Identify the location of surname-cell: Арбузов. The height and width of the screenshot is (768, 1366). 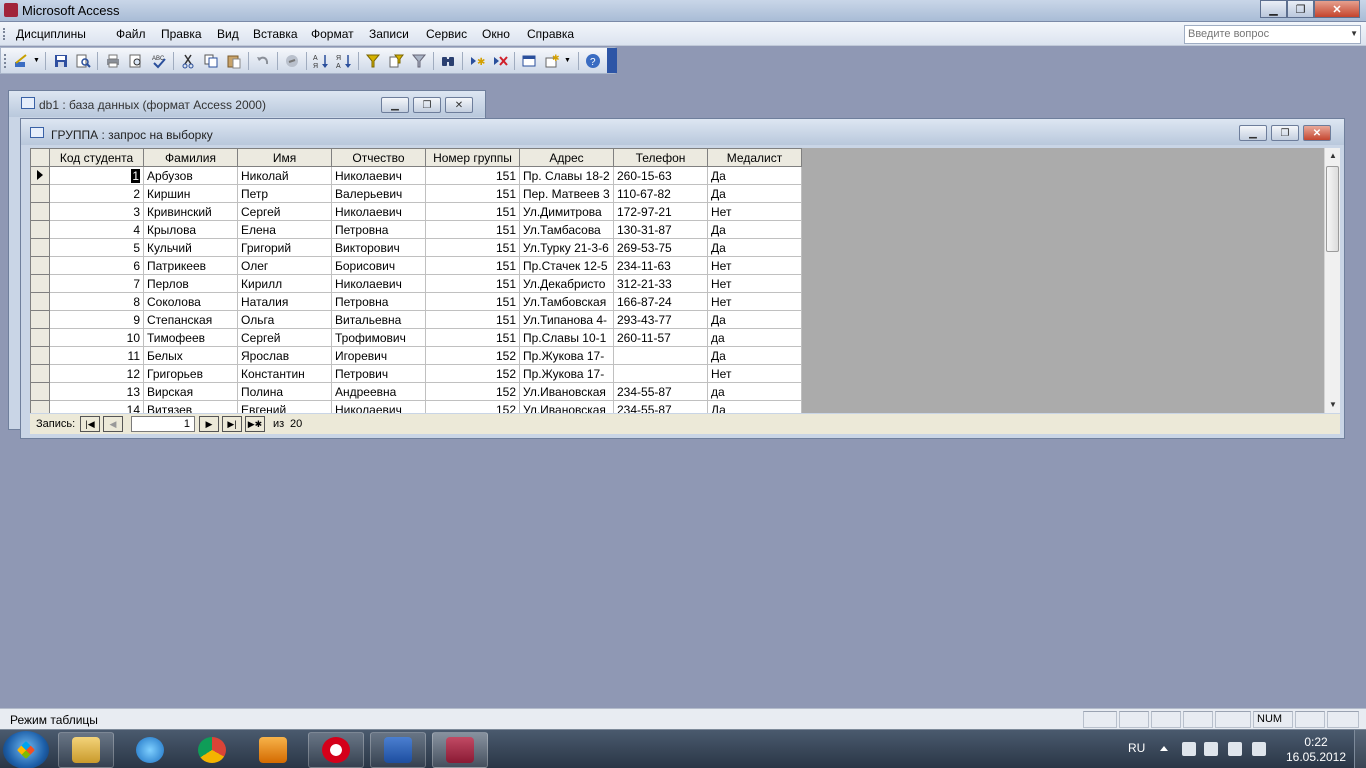
(190, 175).